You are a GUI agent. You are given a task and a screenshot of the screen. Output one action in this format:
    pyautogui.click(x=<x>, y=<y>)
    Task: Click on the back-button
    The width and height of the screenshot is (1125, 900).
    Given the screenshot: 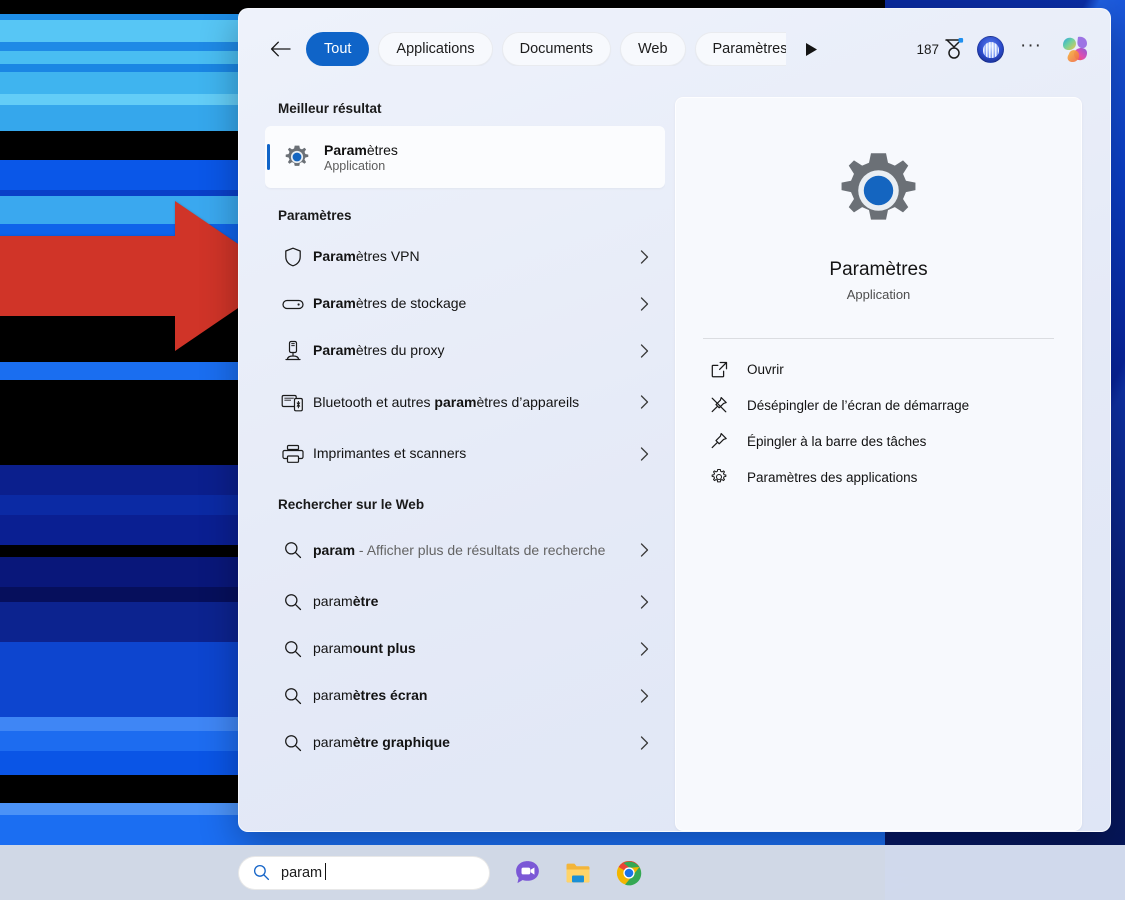 What is the action you would take?
    pyautogui.click(x=280, y=49)
    